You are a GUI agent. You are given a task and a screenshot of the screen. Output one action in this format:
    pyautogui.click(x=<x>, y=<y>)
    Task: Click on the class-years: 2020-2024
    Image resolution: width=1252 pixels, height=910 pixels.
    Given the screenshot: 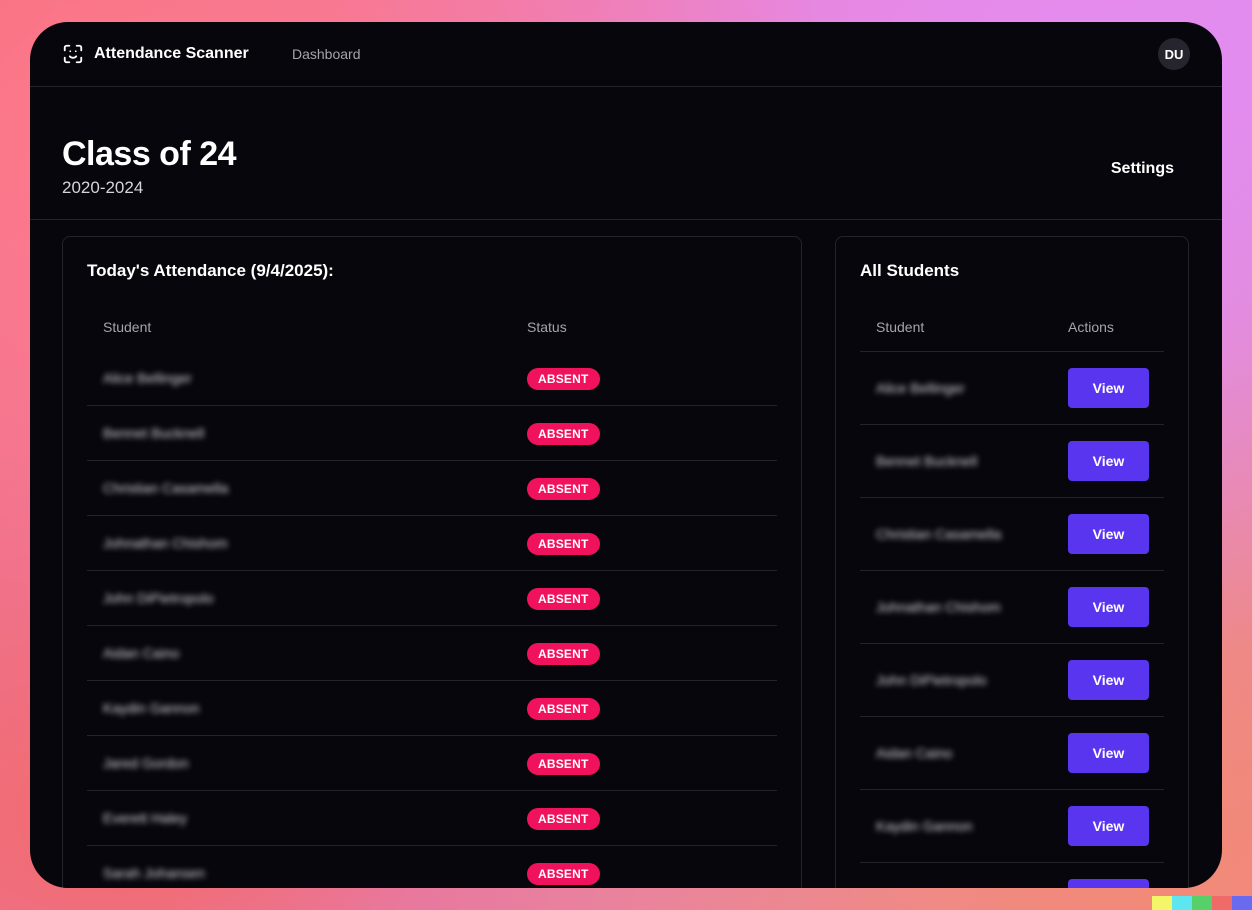 What is the action you would take?
    pyautogui.click(x=103, y=187)
    